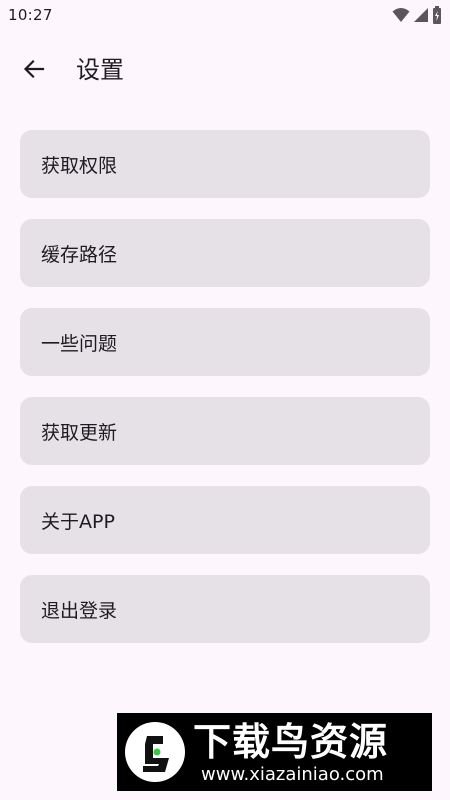 This screenshot has width=450, height=800. I want to click on watermark: 下载鸟资源 www.xiazainiao.com, so click(274, 752).